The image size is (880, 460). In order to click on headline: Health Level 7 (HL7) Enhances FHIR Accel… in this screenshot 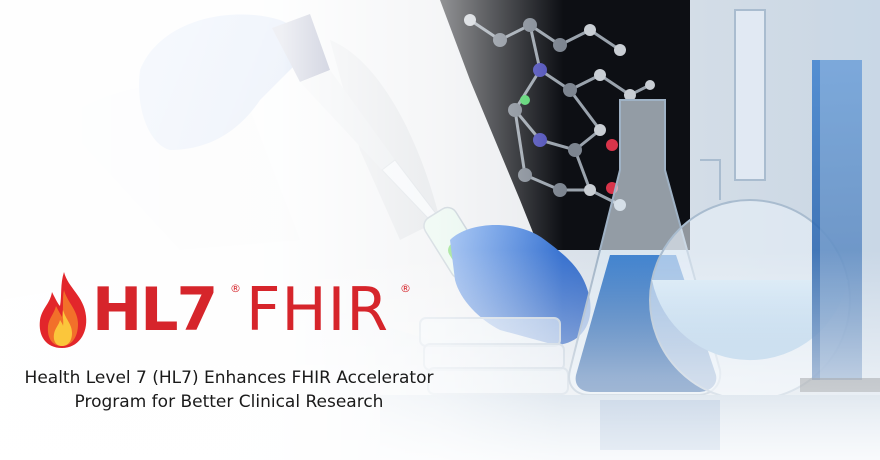, I will do `click(229, 390)`.